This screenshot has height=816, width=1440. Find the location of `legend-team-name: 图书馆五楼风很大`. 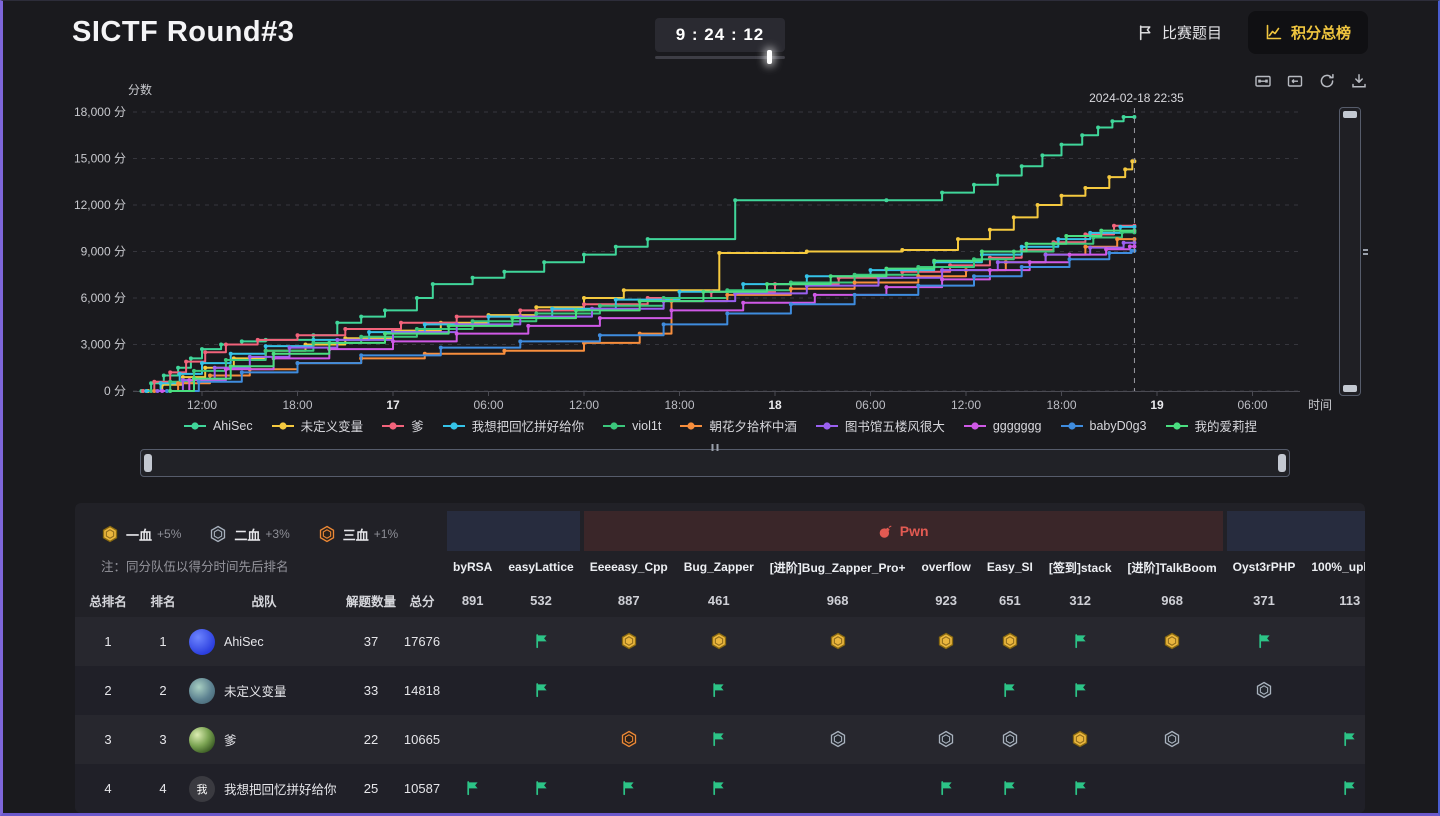

legend-team-name: 图书馆五楼风很大 is located at coordinates (894, 427).